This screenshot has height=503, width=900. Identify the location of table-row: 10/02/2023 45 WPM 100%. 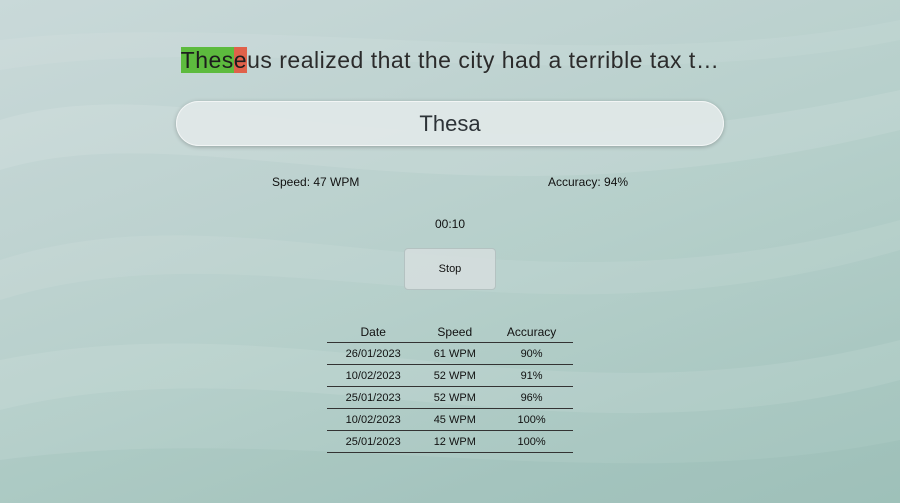
(450, 419).